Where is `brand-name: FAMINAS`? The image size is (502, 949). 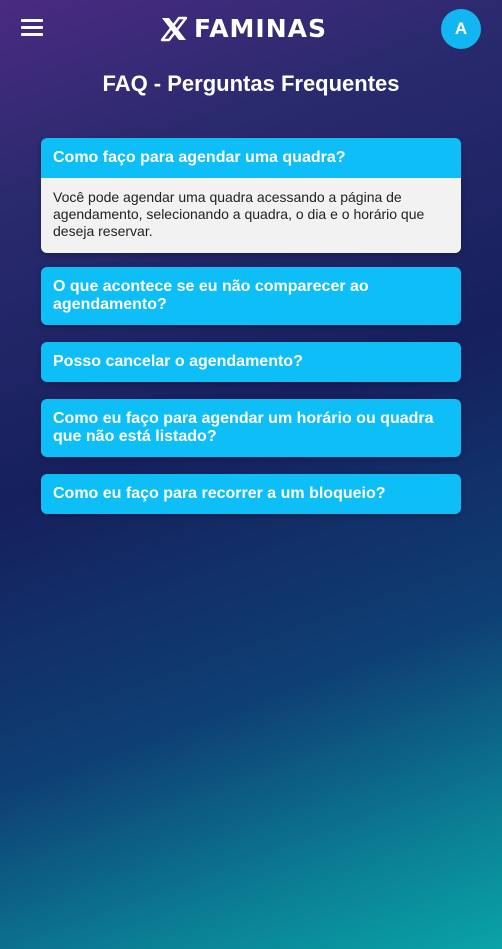
brand-name: FAMINAS is located at coordinates (261, 28).